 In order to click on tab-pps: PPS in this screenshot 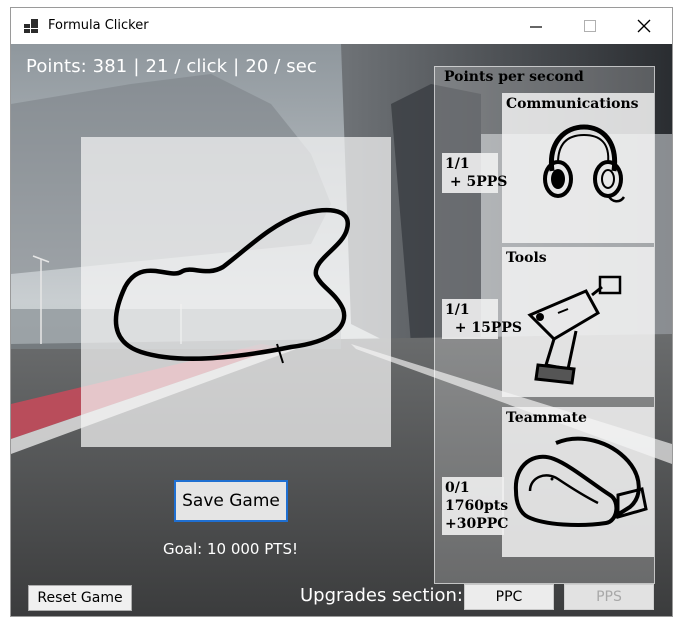, I will do `click(609, 597)`.